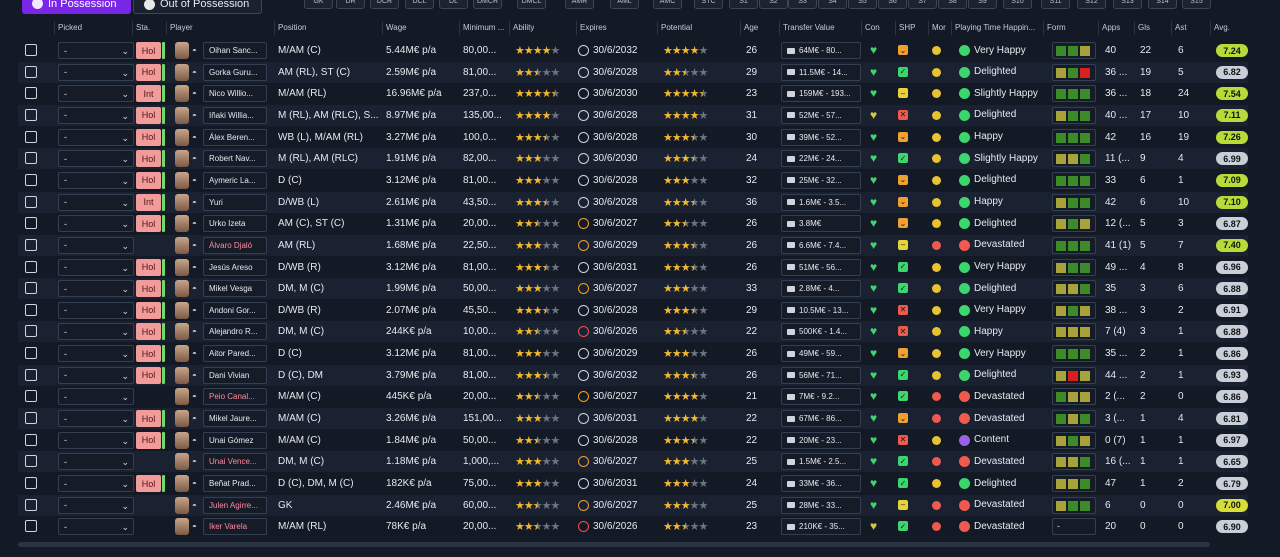  What do you see at coordinates (982, 4) in the screenshot?
I see `position-button-s9: S9` at bounding box center [982, 4].